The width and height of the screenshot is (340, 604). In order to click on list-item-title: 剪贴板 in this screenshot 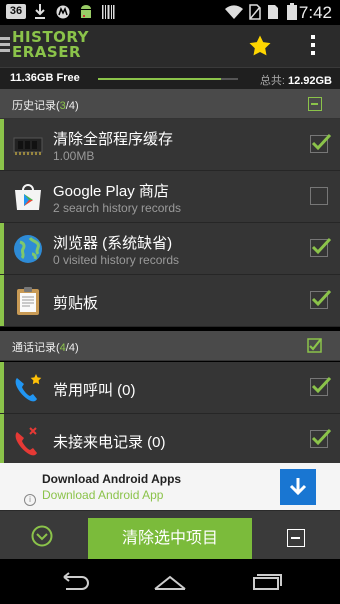, I will do `click(76, 303)`.